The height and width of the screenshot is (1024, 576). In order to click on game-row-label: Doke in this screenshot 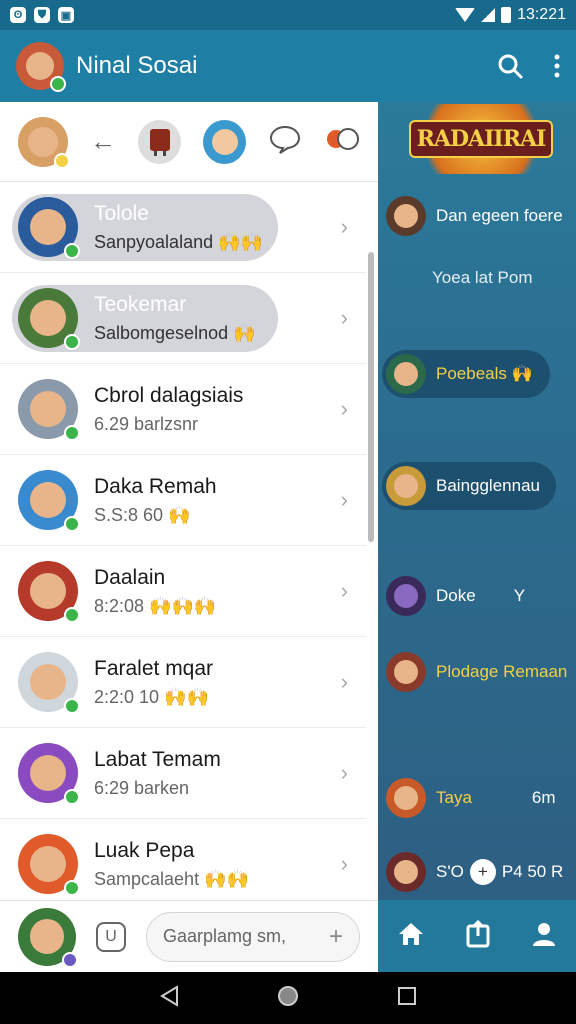, I will do `click(456, 595)`.